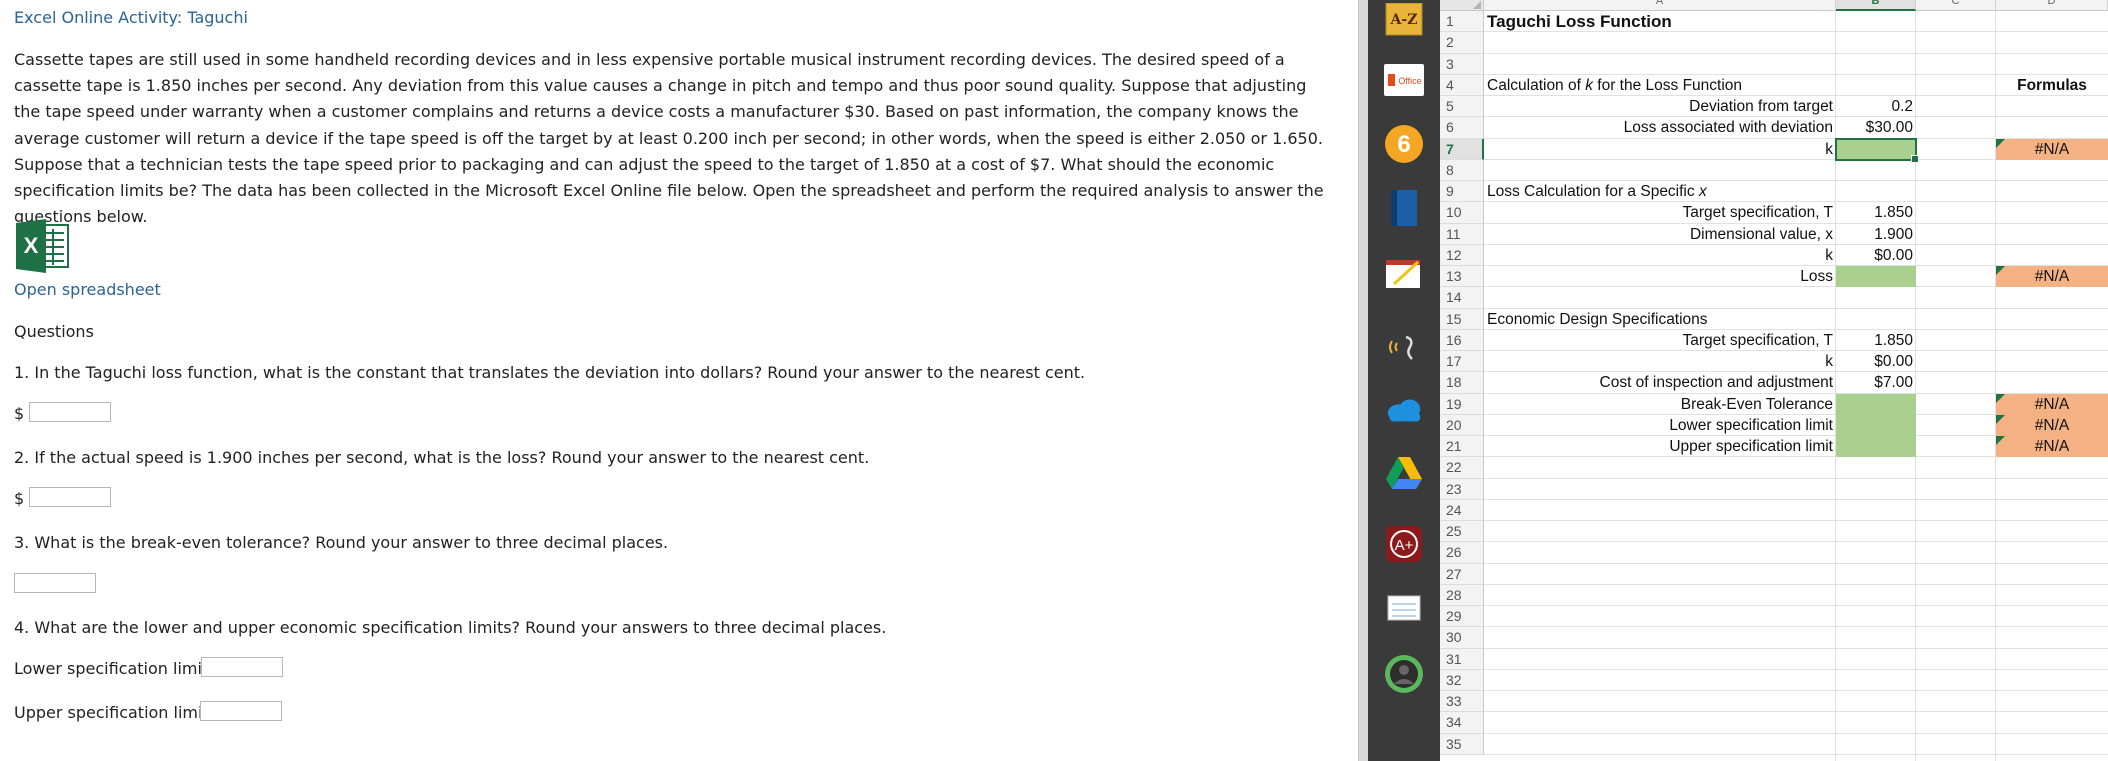  Describe the element at coordinates (1462, 319) in the screenshot. I see `row-header: 15` at that location.